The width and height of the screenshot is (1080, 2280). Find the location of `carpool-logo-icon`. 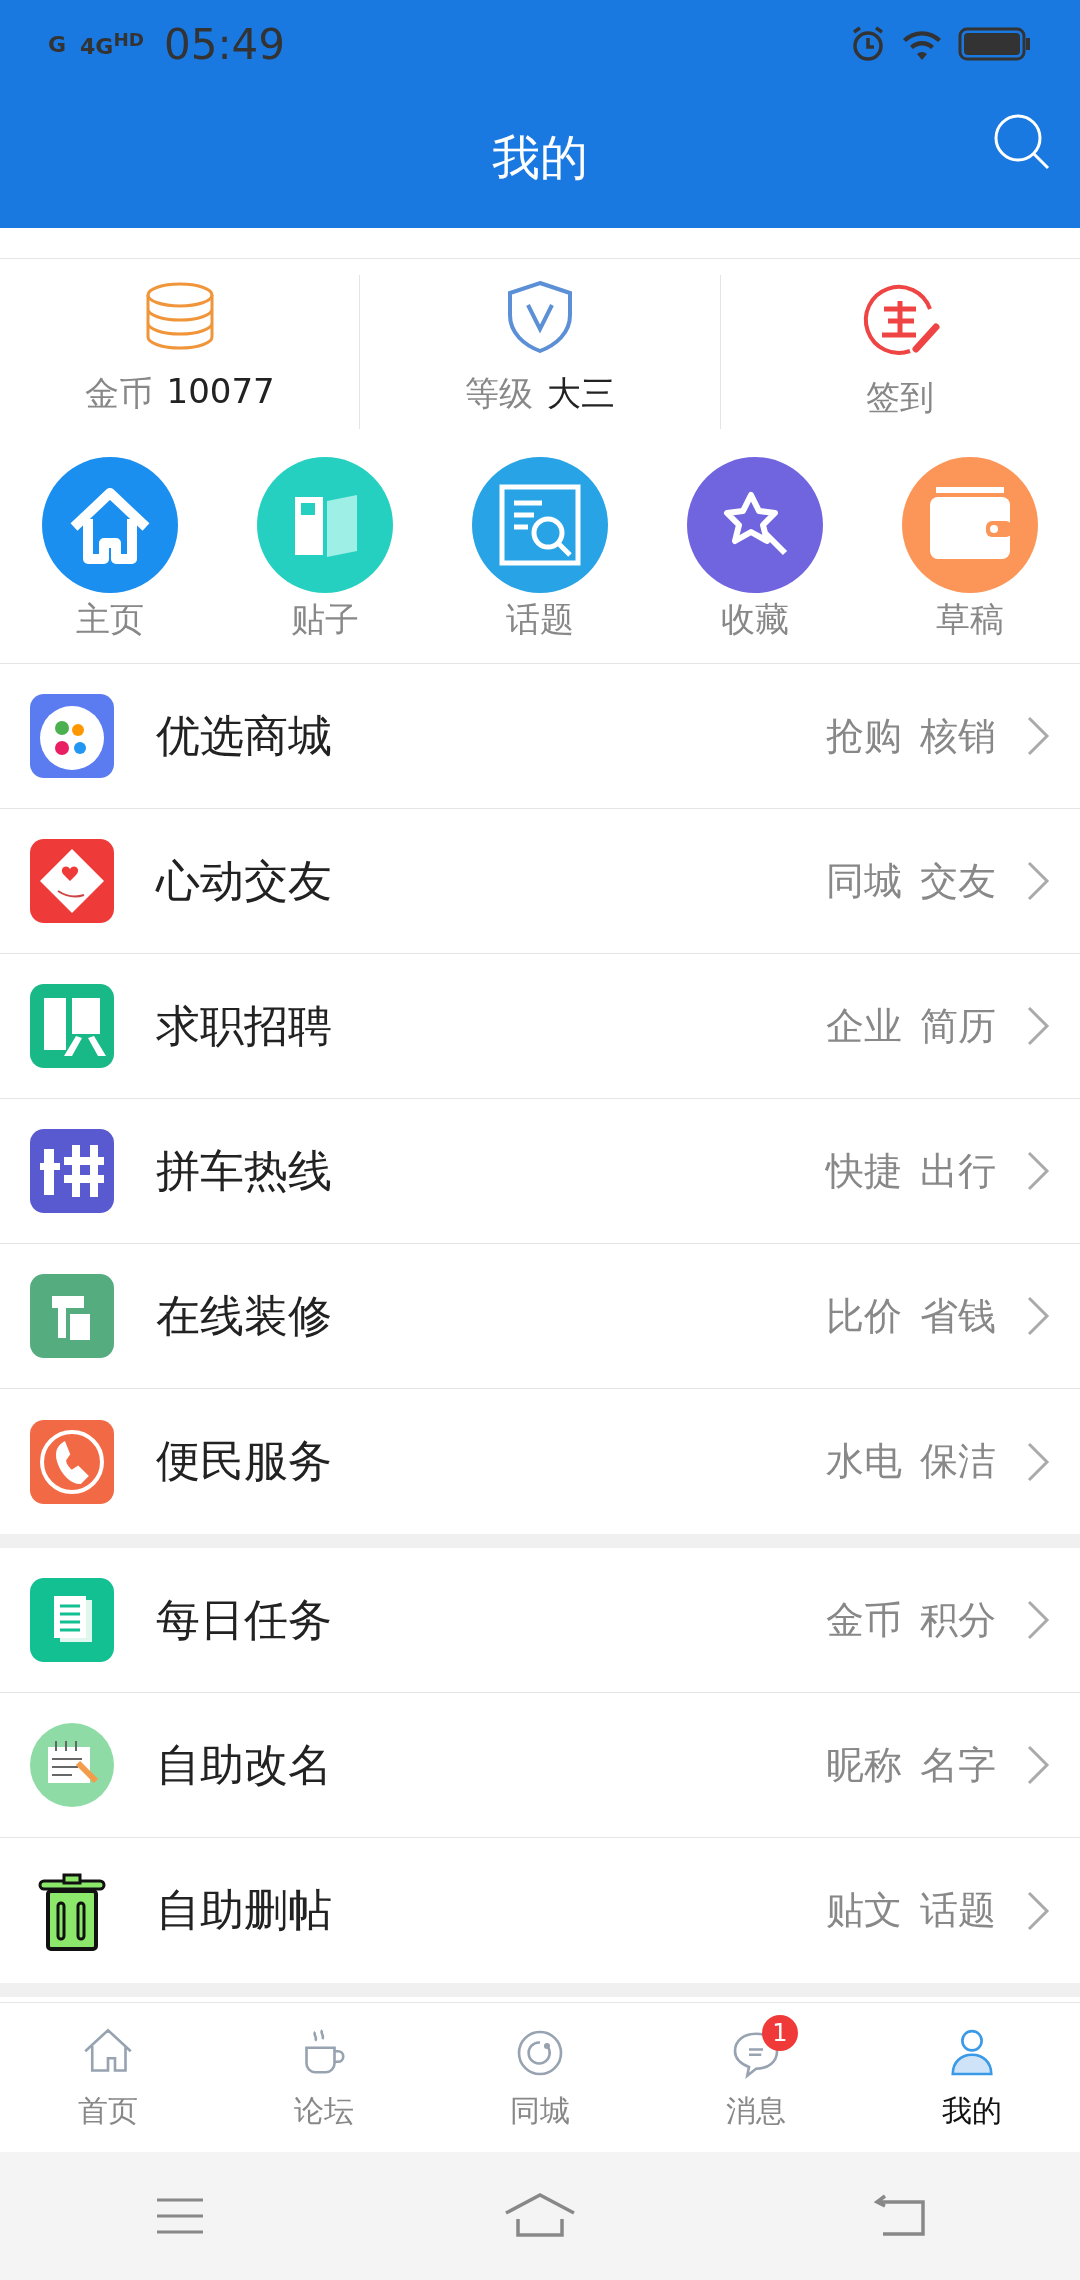

carpool-logo-icon is located at coordinates (72, 1171).